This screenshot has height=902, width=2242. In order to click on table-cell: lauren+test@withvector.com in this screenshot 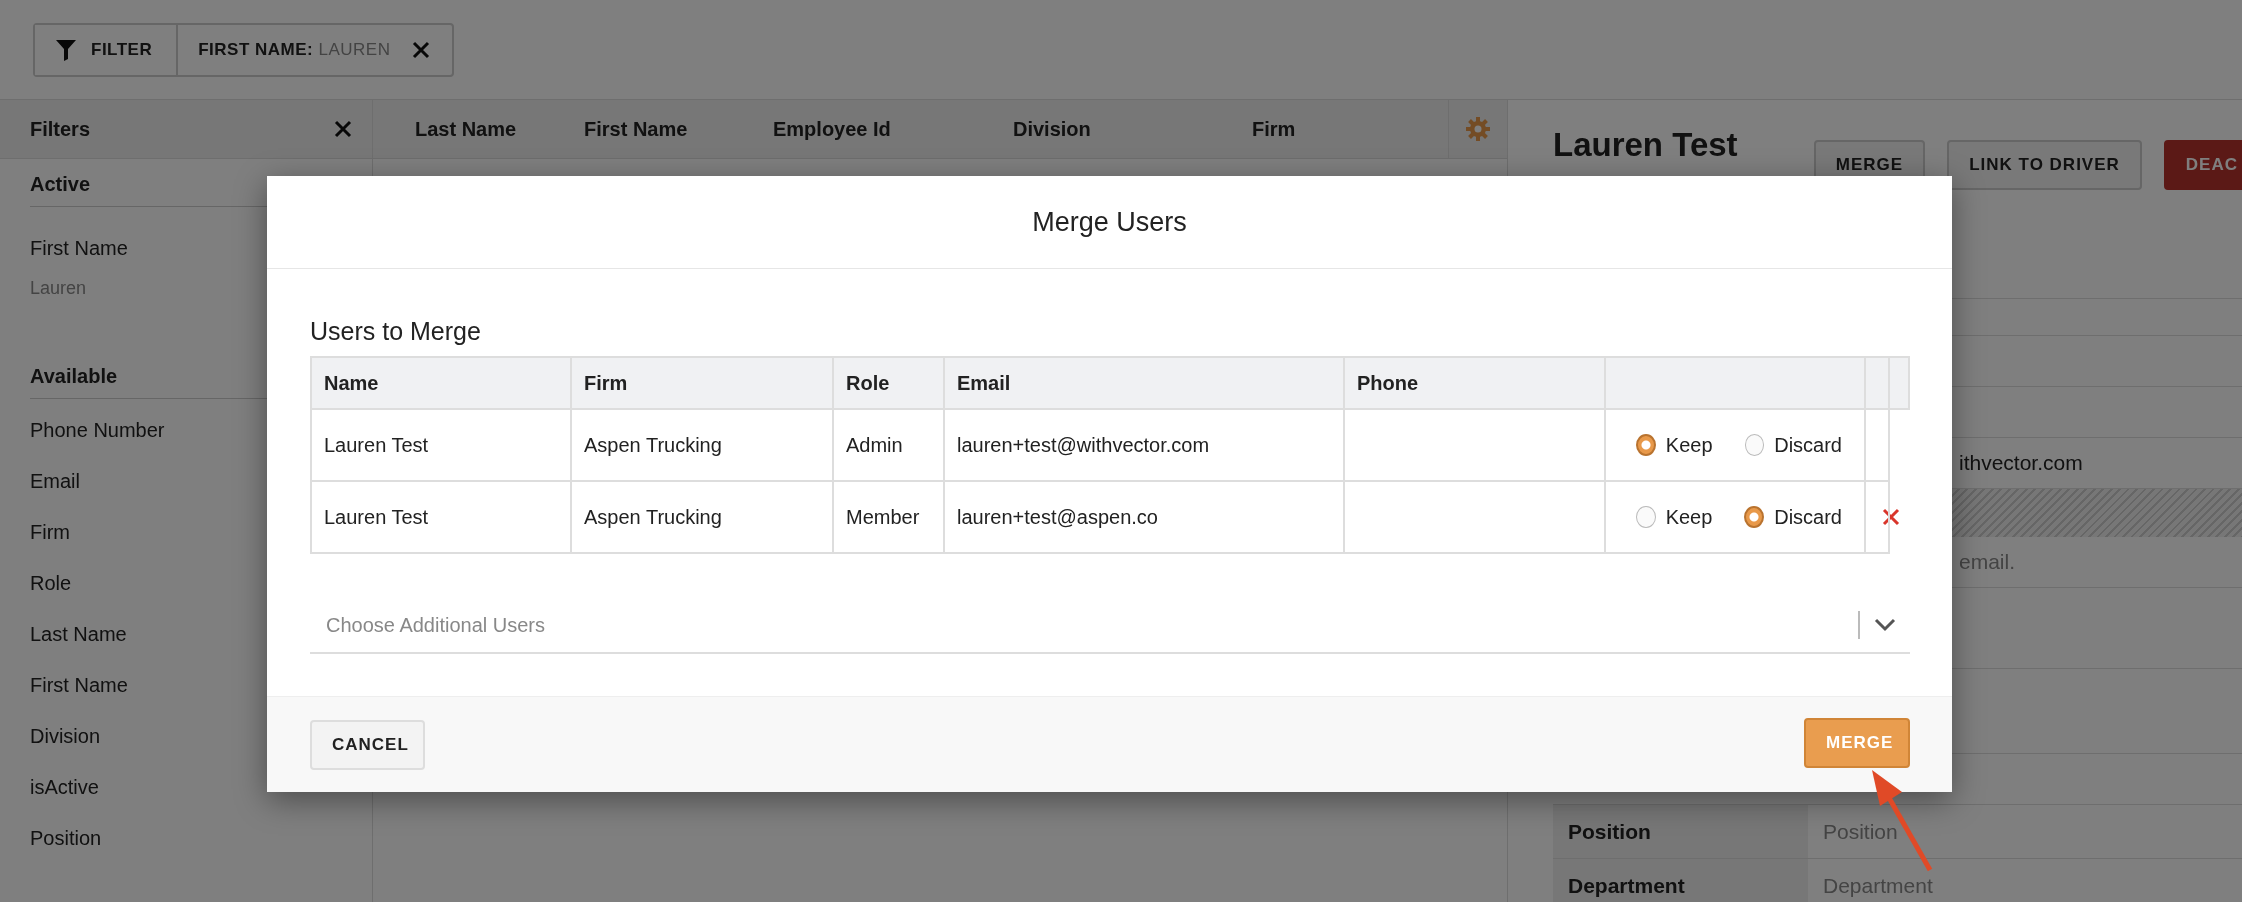, I will do `click(1143, 446)`.